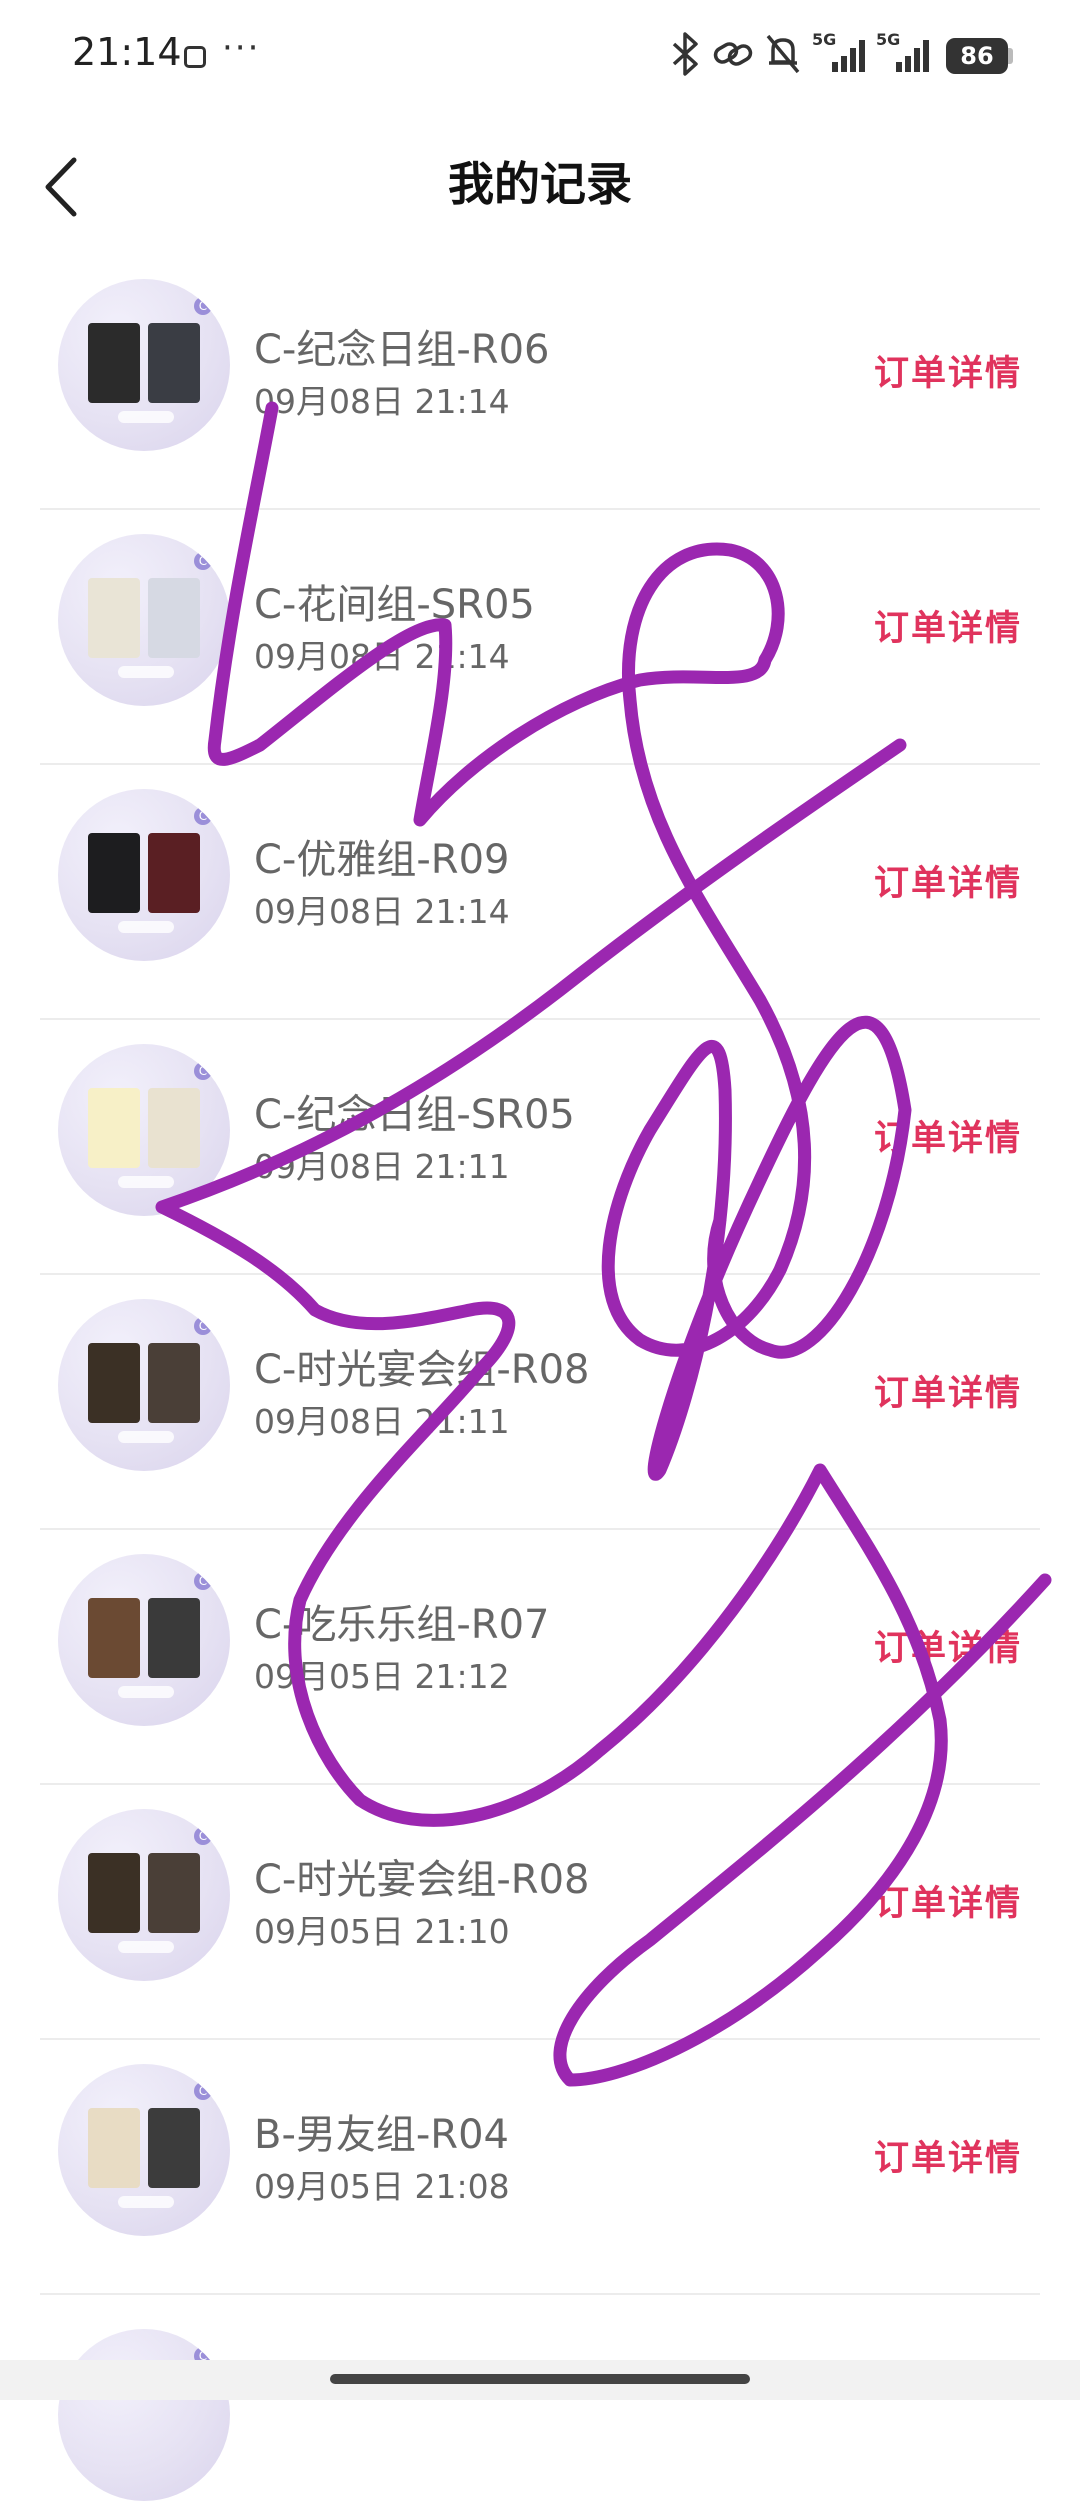 Image resolution: width=1080 pixels, height=2501 pixels. What do you see at coordinates (382, 860) in the screenshot?
I see `record-name: C-优雅组-R09` at bounding box center [382, 860].